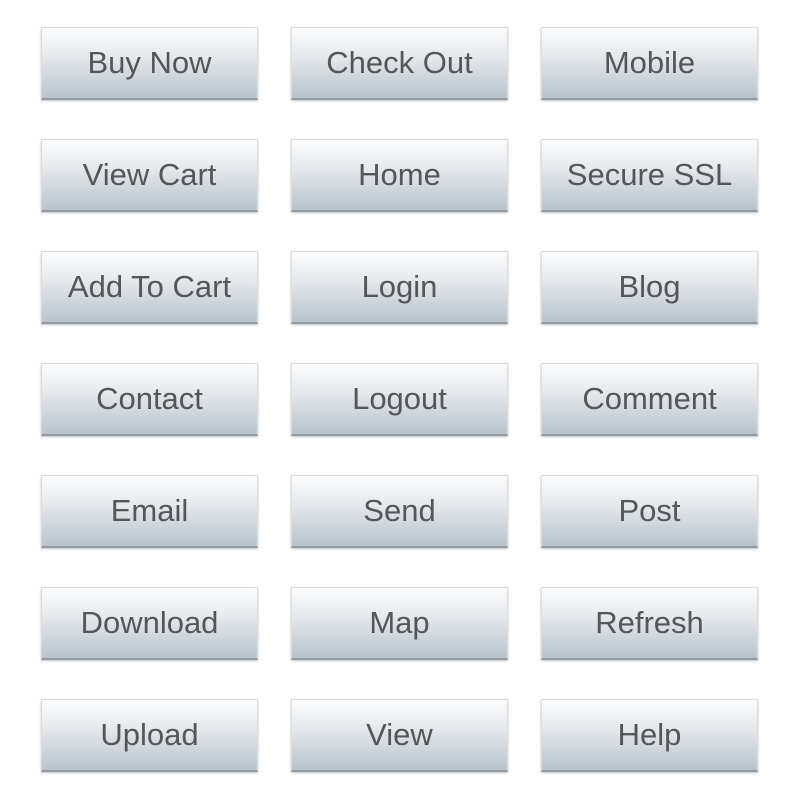 Image resolution: width=800 pixels, height=800 pixels. Describe the element at coordinates (649, 287) in the screenshot. I see `blog-button: Blog` at that location.